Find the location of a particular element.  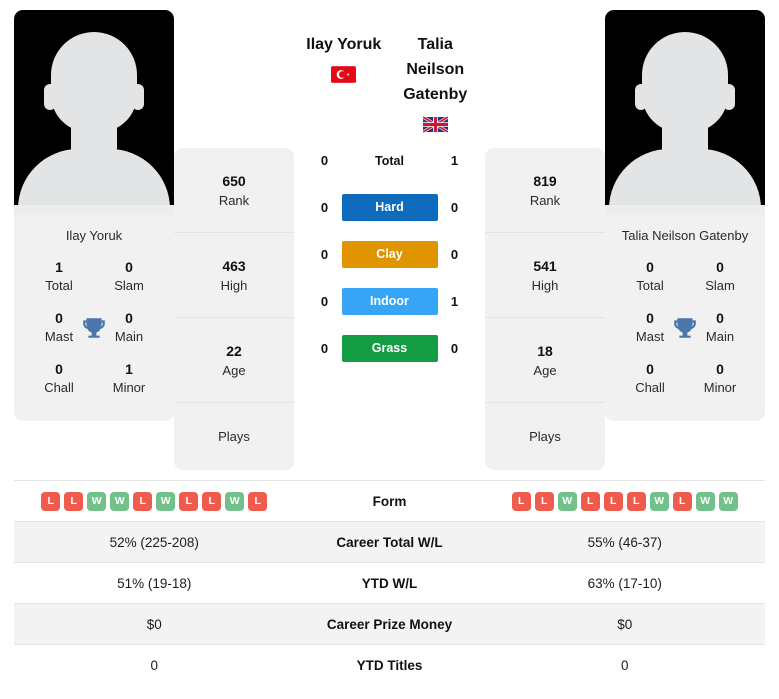

right-form-cell: LLWLLLWLWW is located at coordinates (625, 501).